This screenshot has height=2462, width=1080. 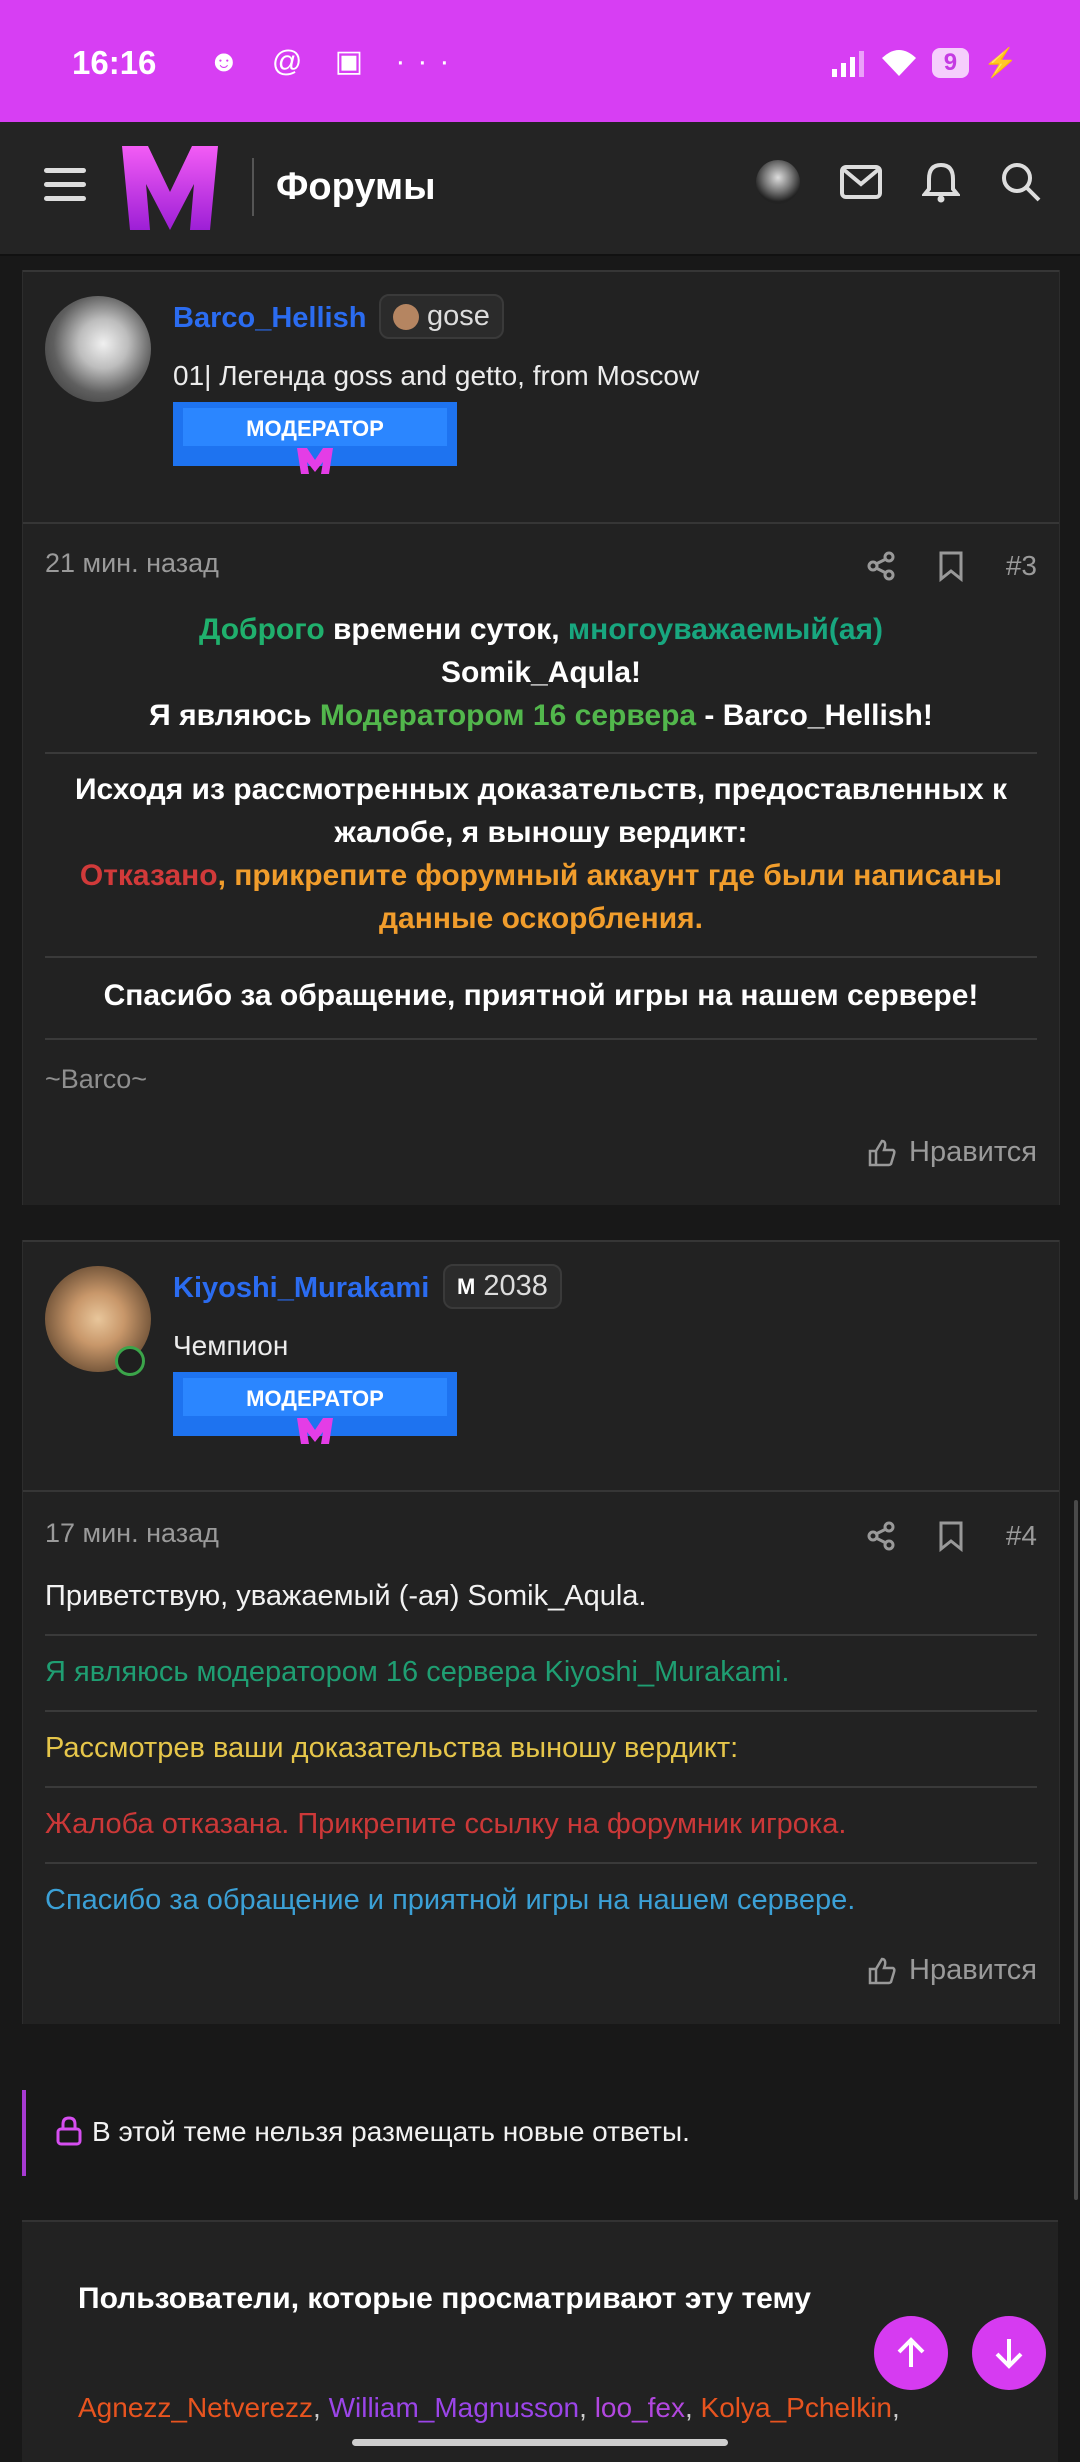 I want to click on greeting-part: времени суток,, so click(x=446, y=629).